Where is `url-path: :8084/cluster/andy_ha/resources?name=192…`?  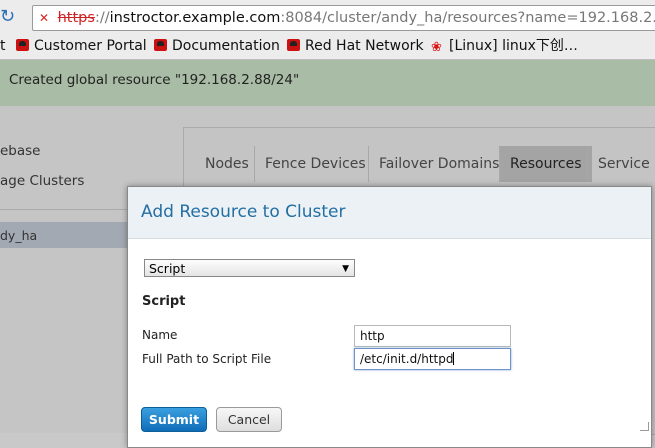
url-path: :8084/cluster/andy_ha/resources?name=192… is located at coordinates (467, 18).